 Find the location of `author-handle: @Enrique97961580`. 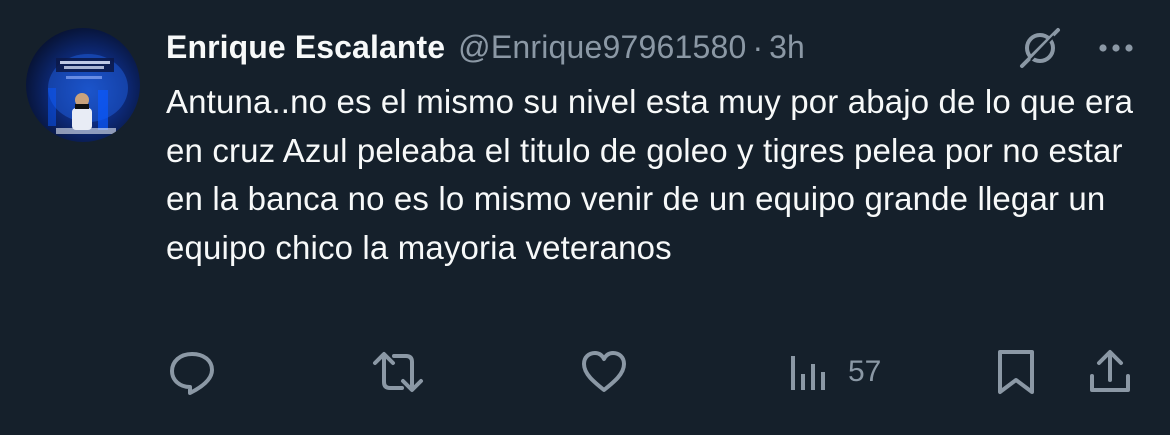

author-handle: @Enrique97961580 is located at coordinates (602, 47).